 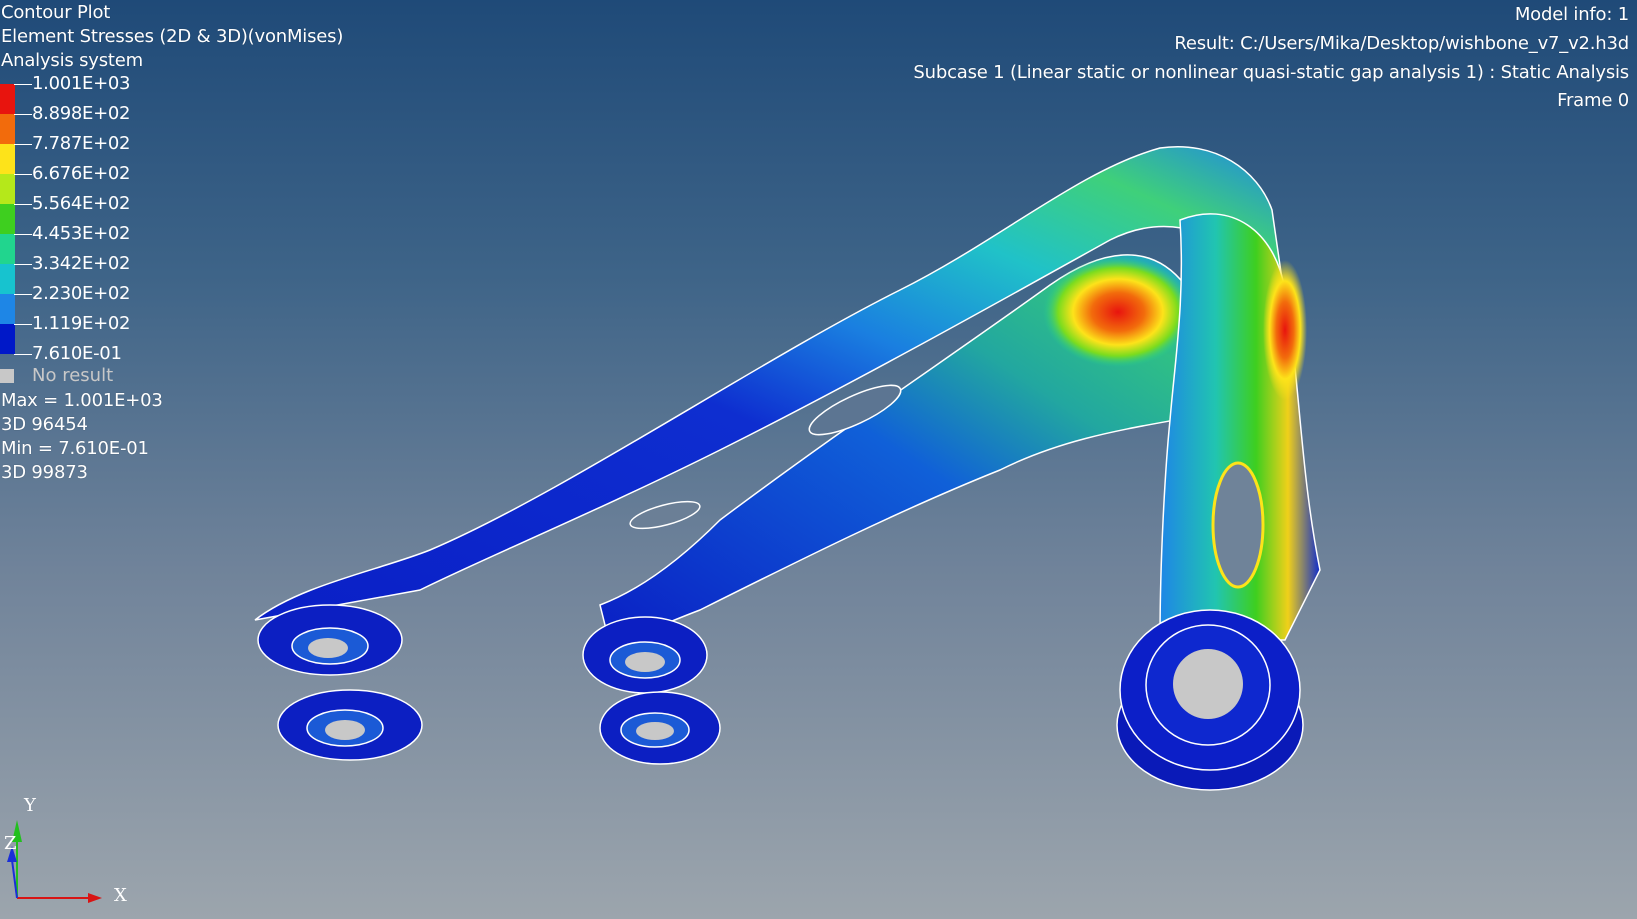 What do you see at coordinates (1571, 14) in the screenshot?
I see `model-info-label: Model info: 1` at bounding box center [1571, 14].